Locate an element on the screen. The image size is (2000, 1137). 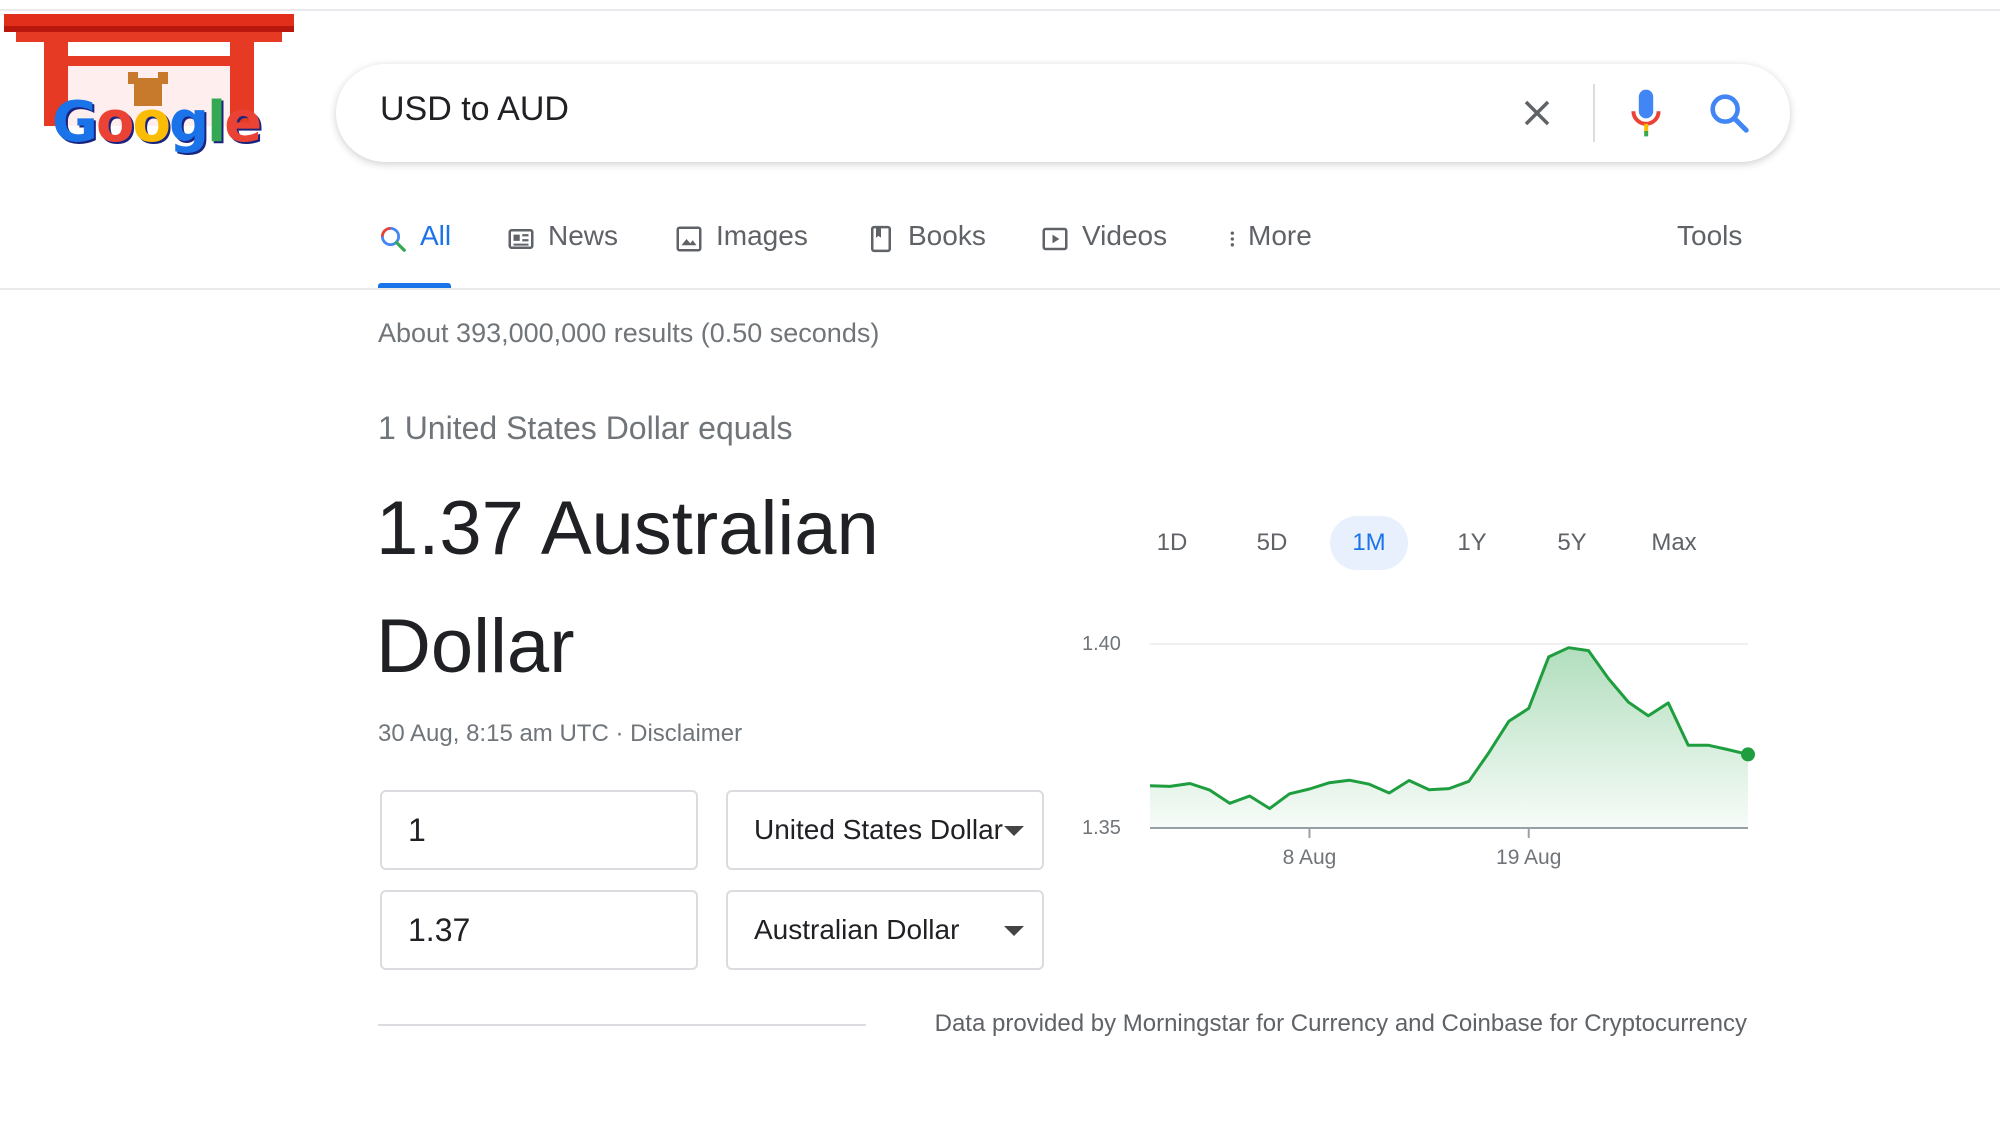
to-currency-select: Australian Dollar is located at coordinates (885, 930).